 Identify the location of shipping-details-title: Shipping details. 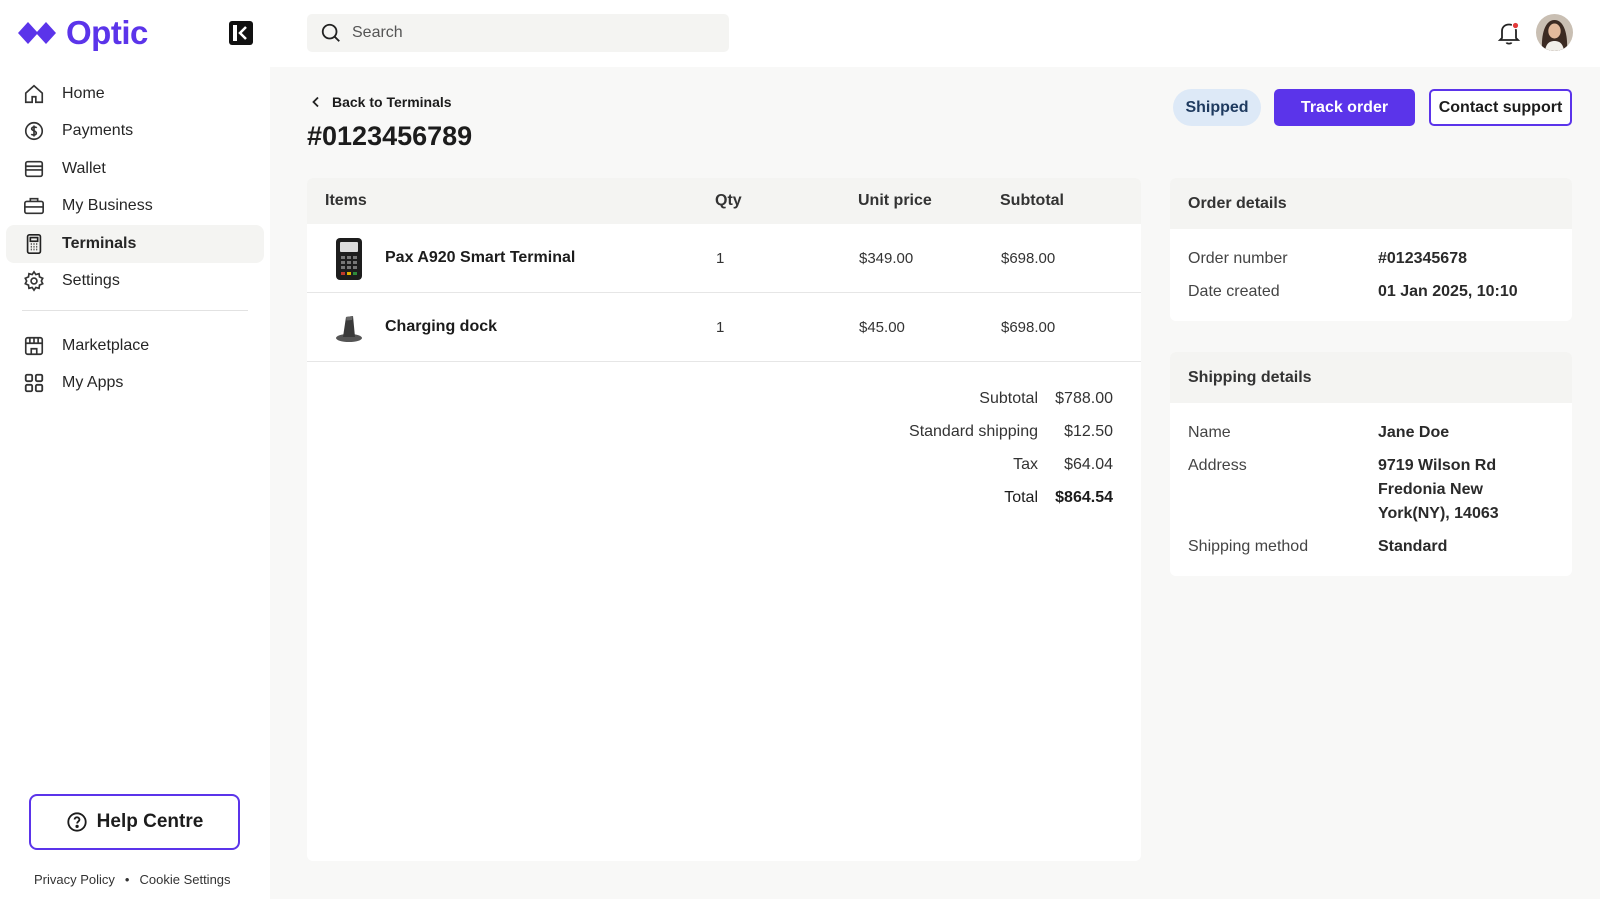
(1371, 377).